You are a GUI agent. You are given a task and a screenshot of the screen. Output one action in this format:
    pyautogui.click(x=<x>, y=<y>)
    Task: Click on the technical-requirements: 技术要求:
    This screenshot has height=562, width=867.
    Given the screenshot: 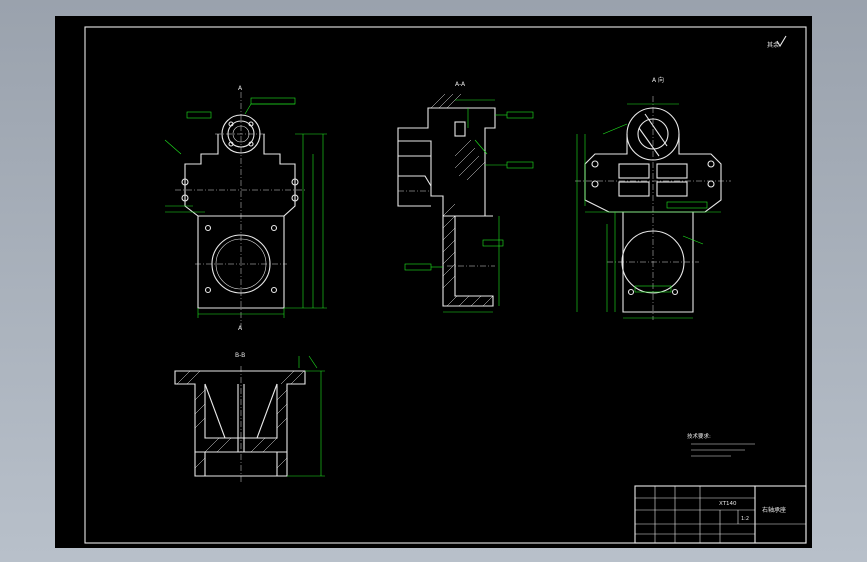 What is the action you would take?
    pyautogui.click(x=721, y=444)
    